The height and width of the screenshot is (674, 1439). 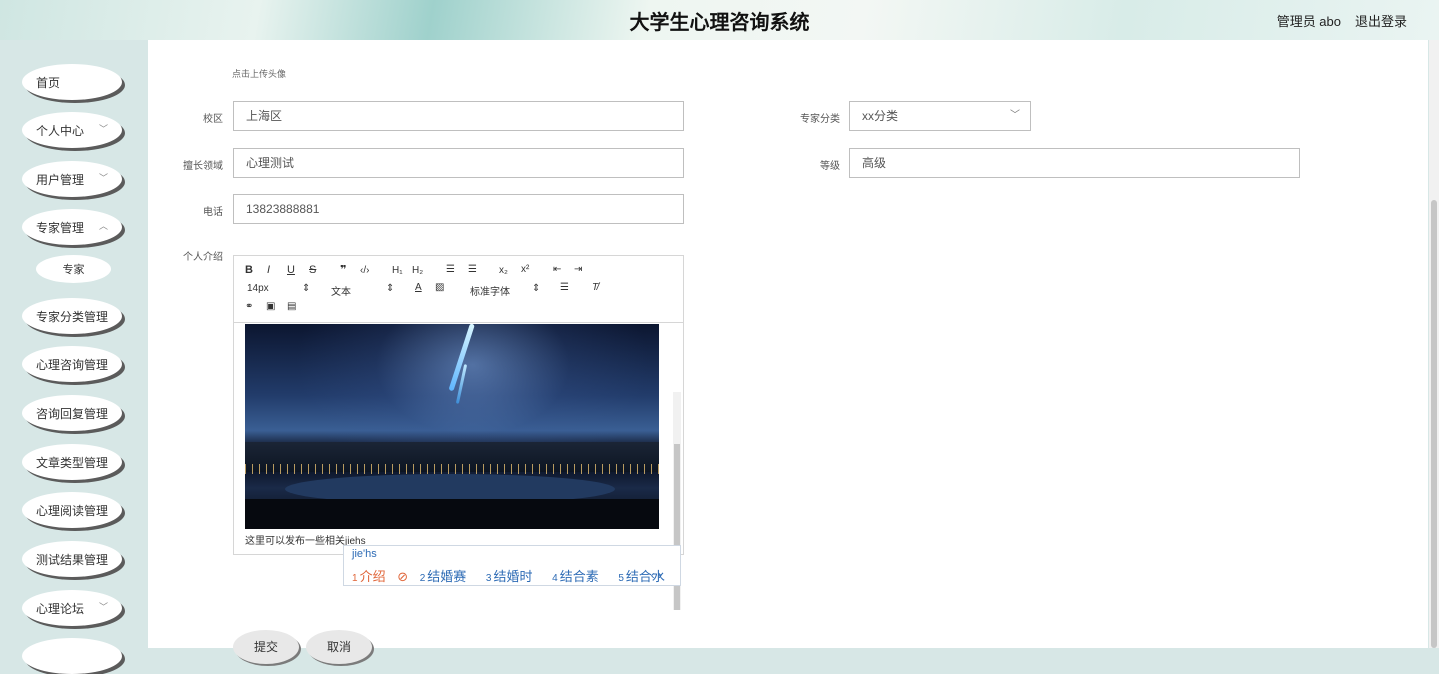 What do you see at coordinates (397, 270) in the screenshot?
I see `h1-icon: H₁` at bounding box center [397, 270].